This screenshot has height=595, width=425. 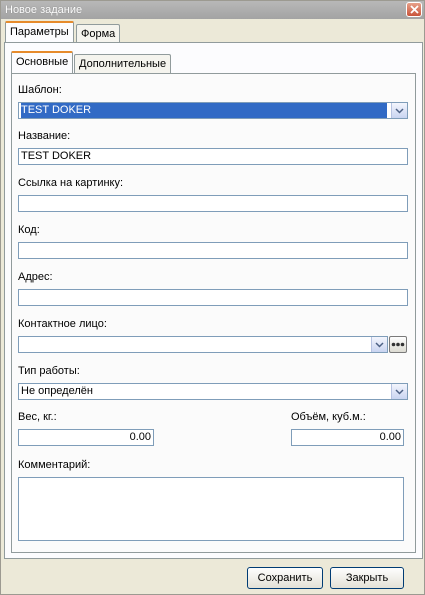 I want to click on title-bar: Новое задание, so click(x=212, y=10).